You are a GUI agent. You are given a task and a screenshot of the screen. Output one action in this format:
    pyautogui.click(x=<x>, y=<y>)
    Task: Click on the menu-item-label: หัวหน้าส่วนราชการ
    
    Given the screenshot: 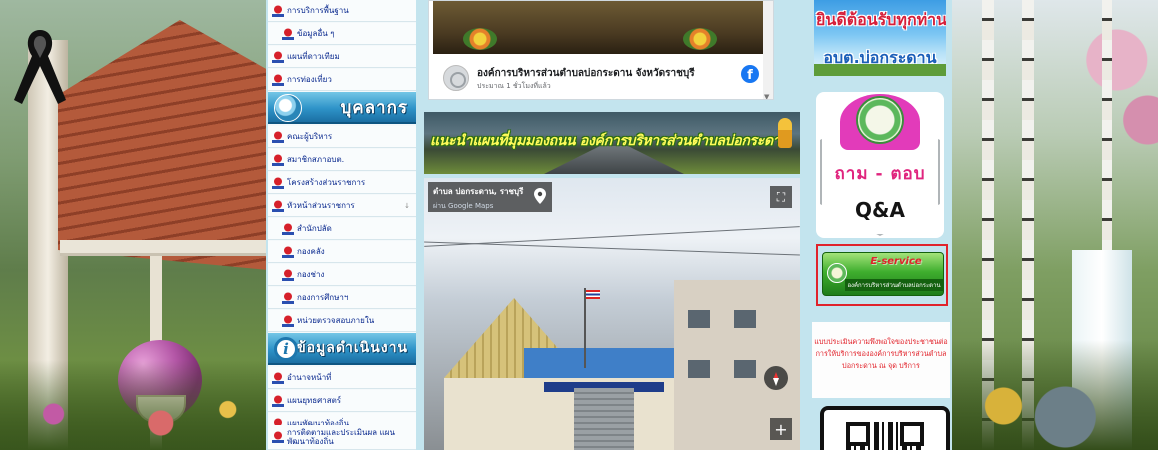 What is the action you would take?
    pyautogui.click(x=321, y=205)
    